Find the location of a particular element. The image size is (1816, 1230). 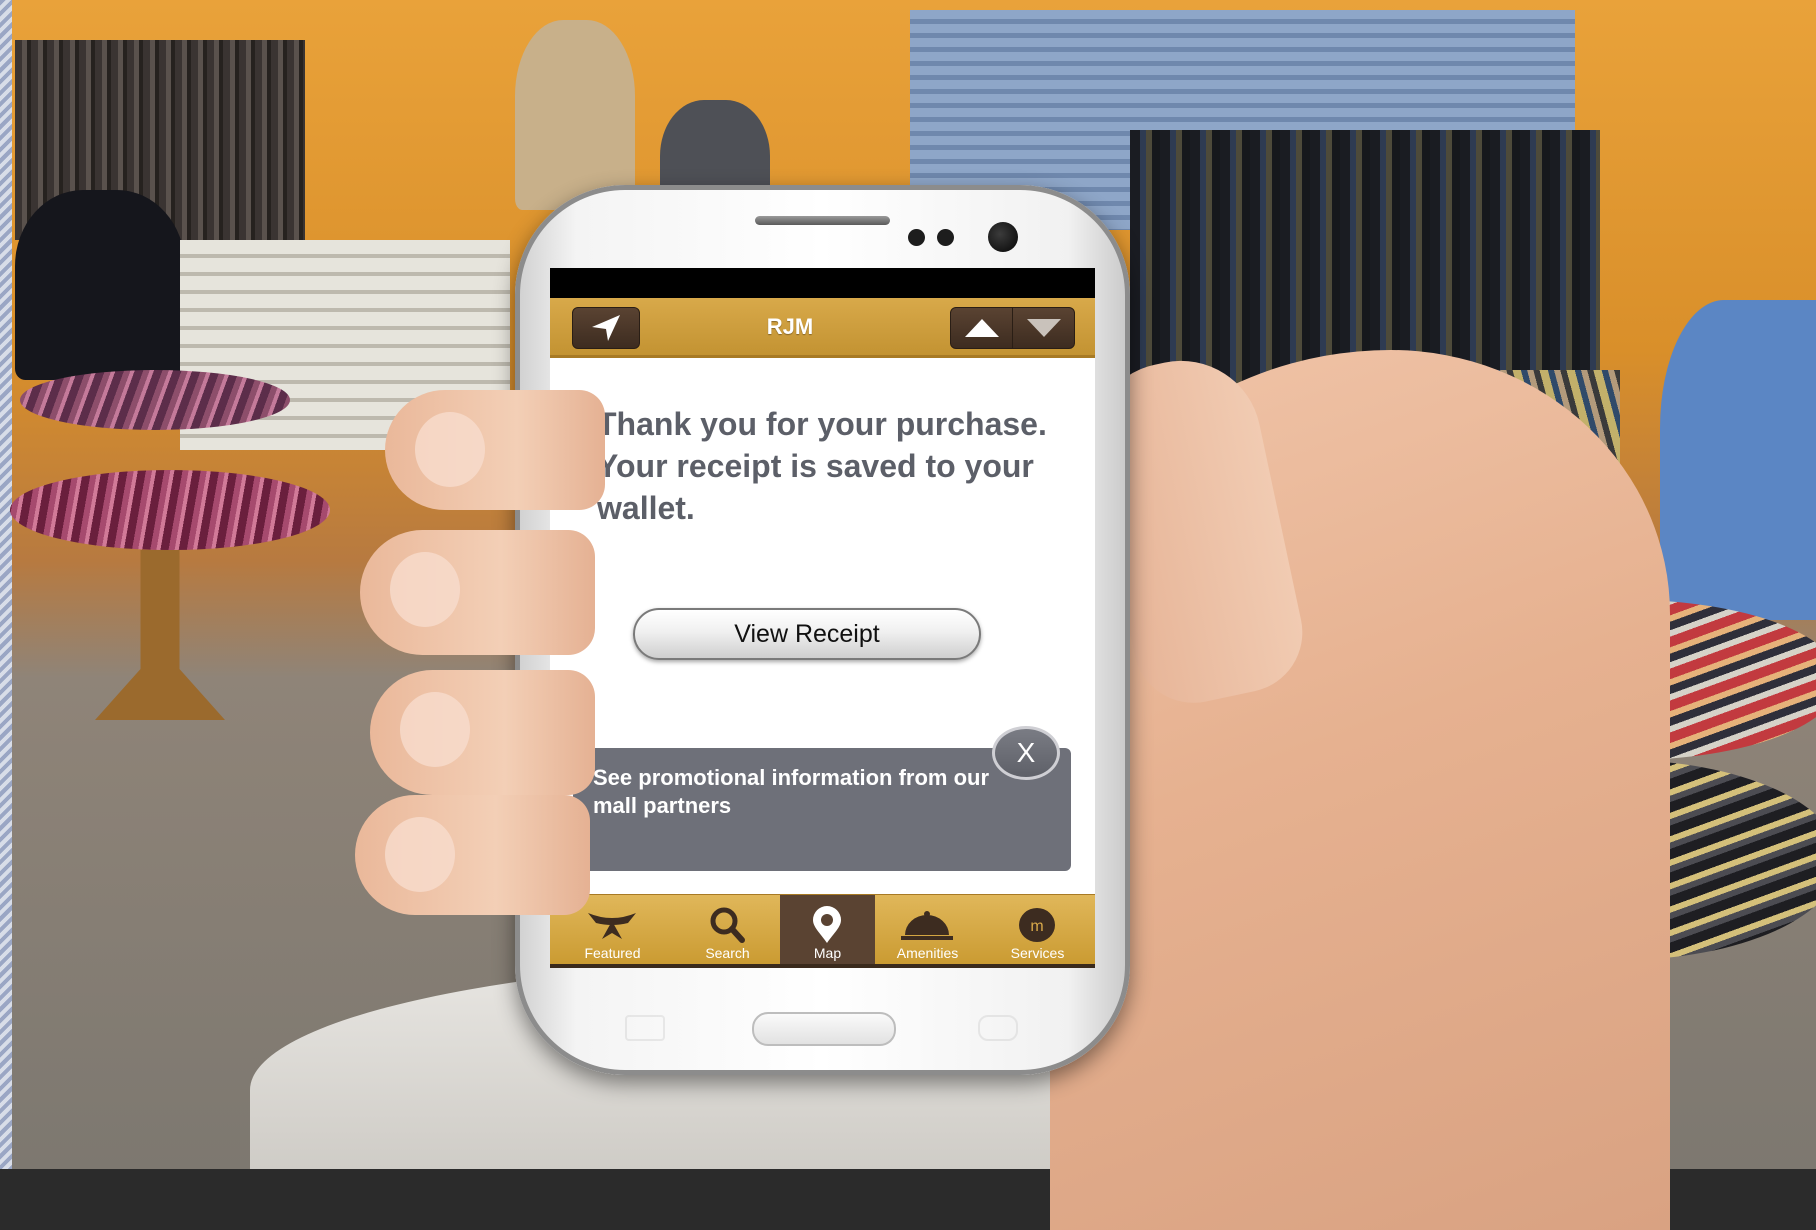

service-bell-icon is located at coordinates (927, 925).